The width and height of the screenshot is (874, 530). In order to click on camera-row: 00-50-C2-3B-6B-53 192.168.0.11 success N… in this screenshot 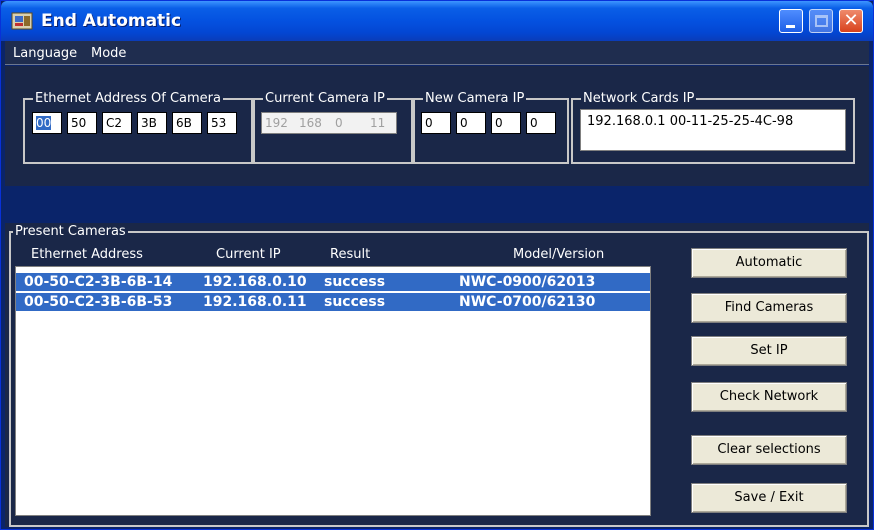, I will do `click(333, 302)`.